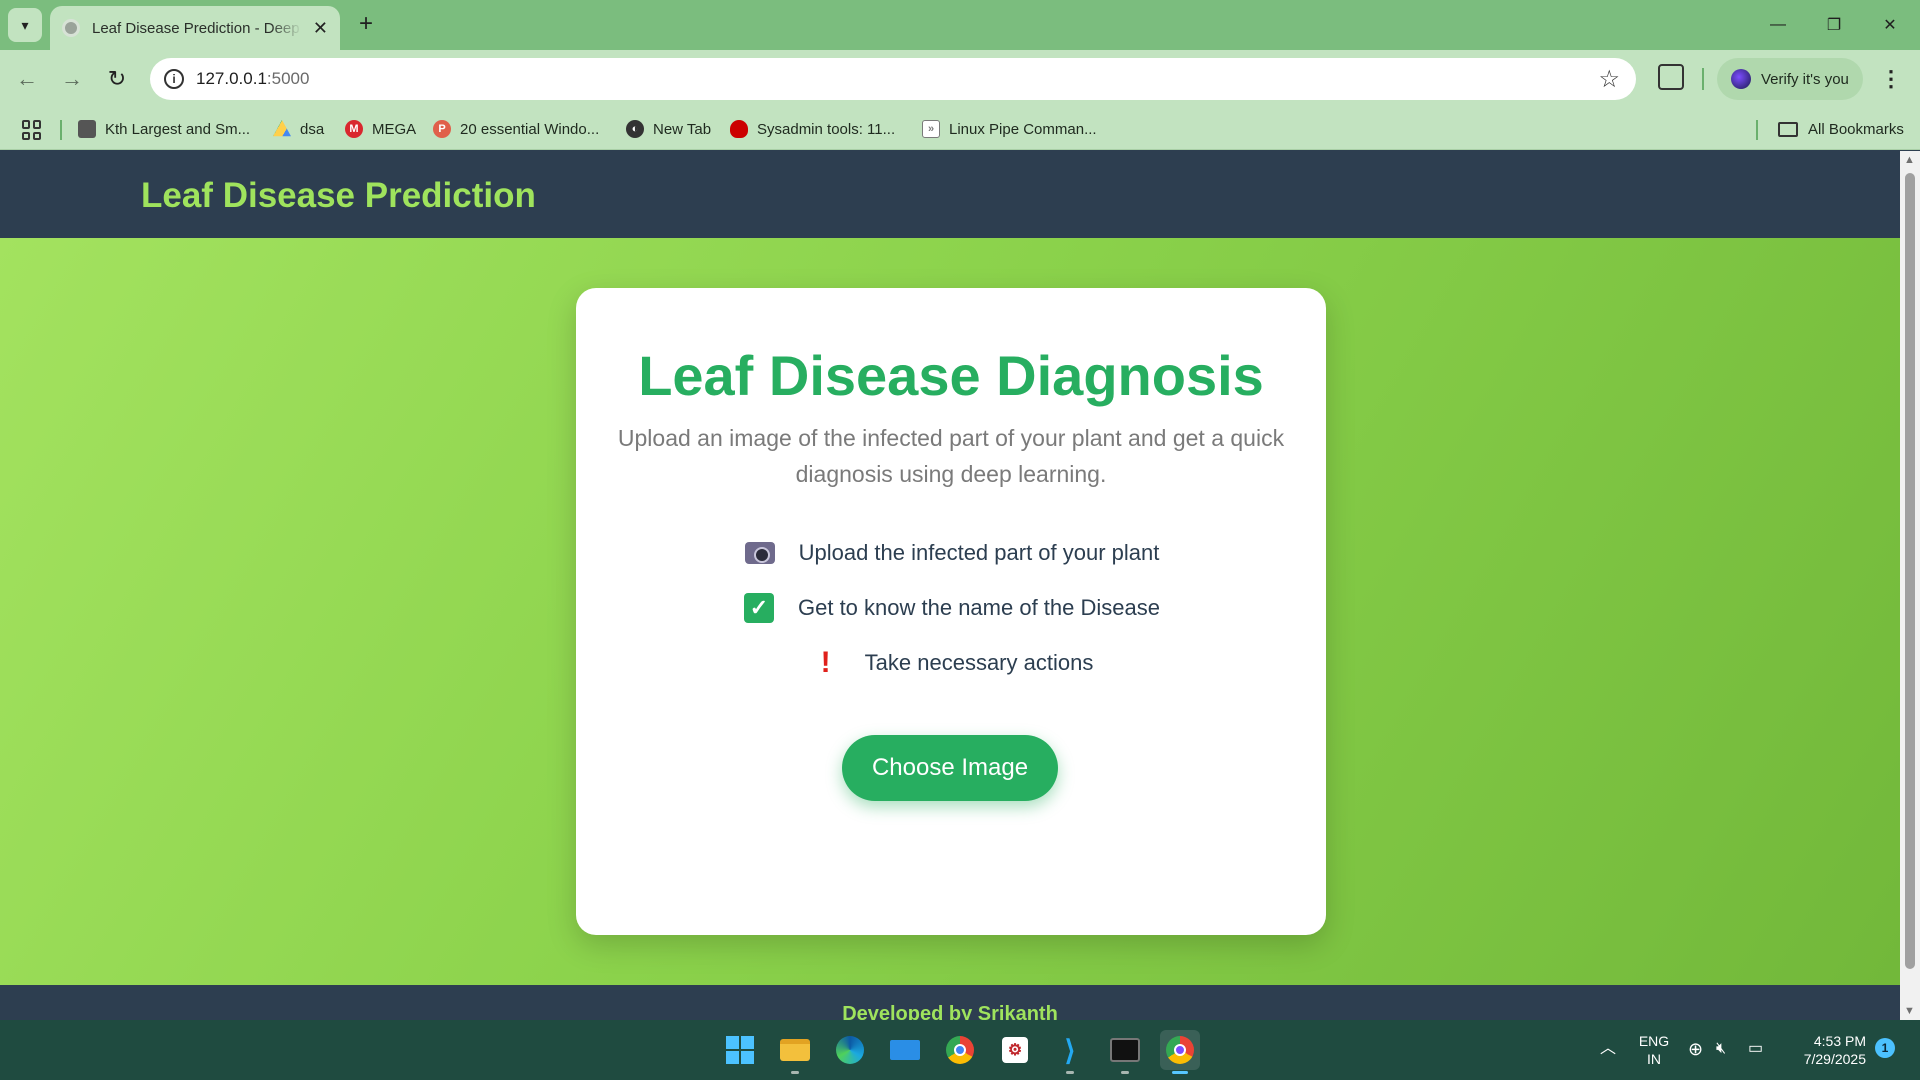 The width and height of the screenshot is (1920, 1080). What do you see at coordinates (1609, 79) in the screenshot?
I see `bookmark-star-icon: ☆` at bounding box center [1609, 79].